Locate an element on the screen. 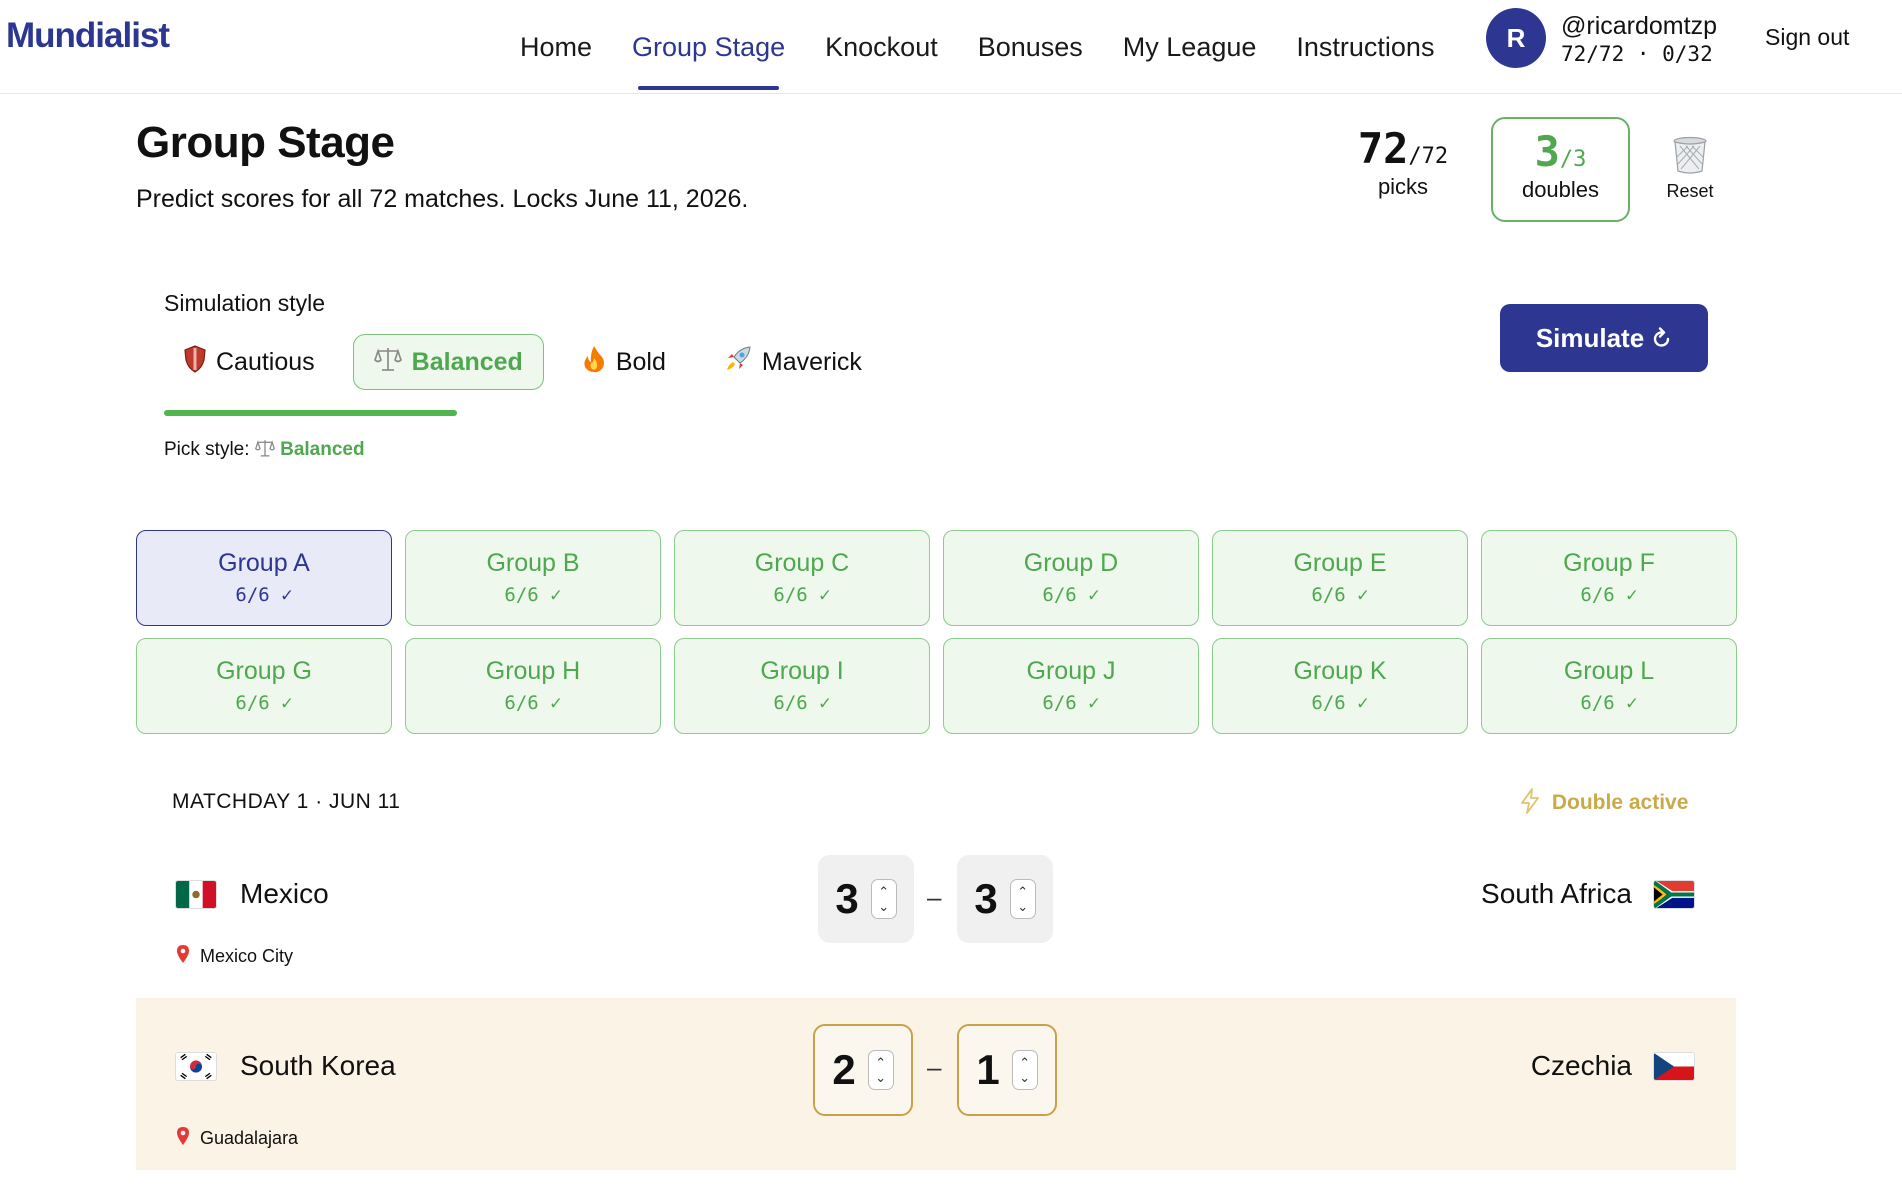  group-g-button: Group G 6/6 ✓ is located at coordinates (264, 686).